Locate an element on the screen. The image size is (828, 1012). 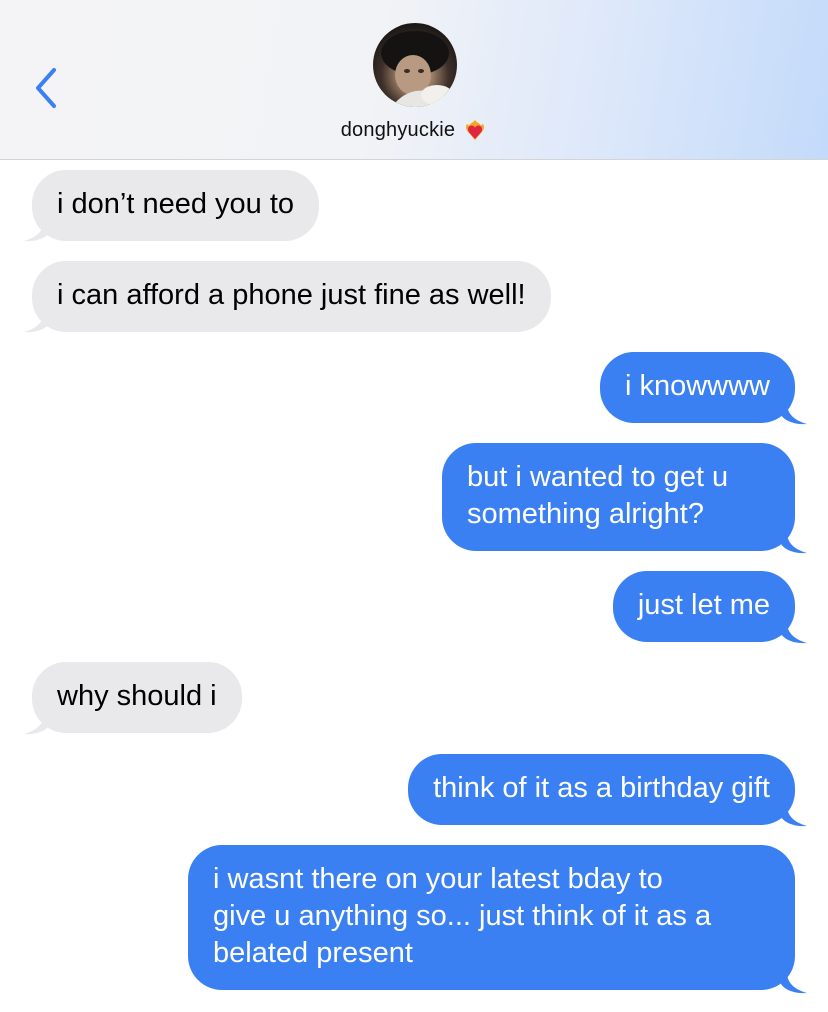
message-bubble-outgoing: just let me is located at coordinates (703, 606).